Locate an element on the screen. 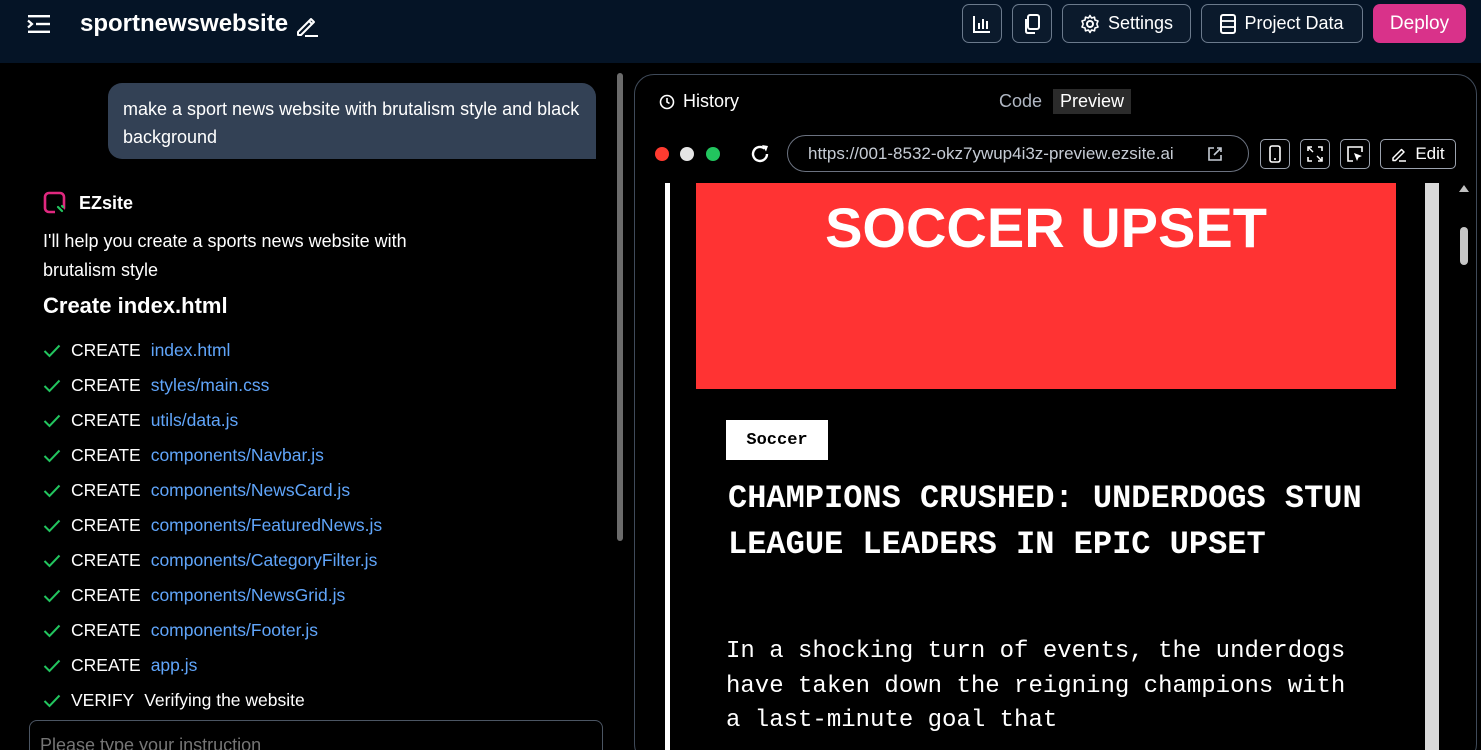 The image size is (1481, 750). cursor-select-icon is located at coordinates (1355, 154).